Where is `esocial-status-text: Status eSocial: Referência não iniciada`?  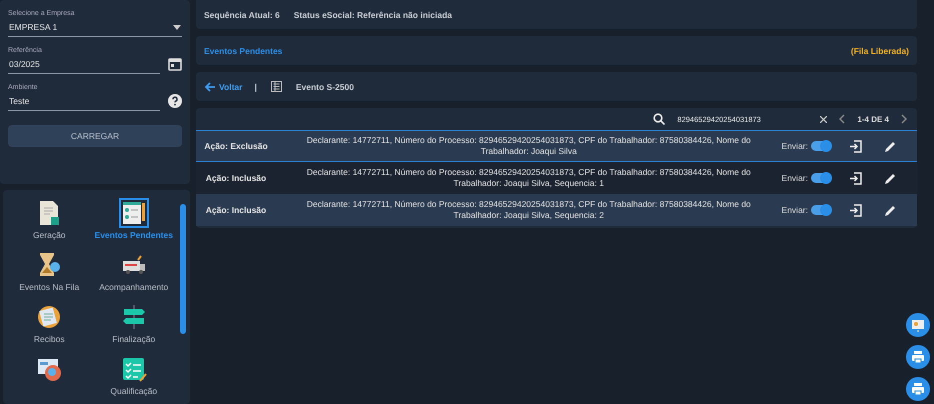 esocial-status-text: Status eSocial: Referência não iniciada is located at coordinates (373, 15).